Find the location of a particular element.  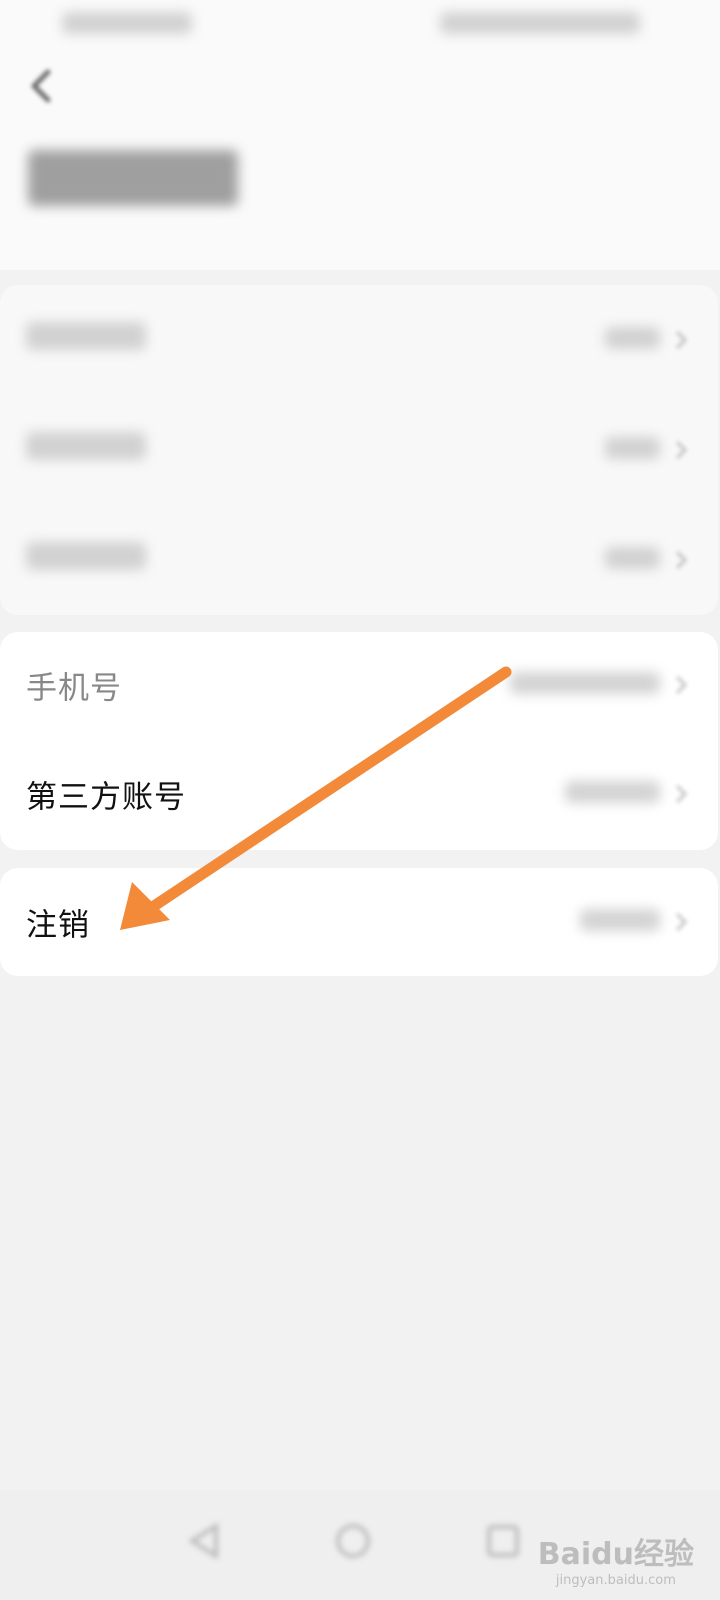

status-left-indicators is located at coordinates (127, 25).